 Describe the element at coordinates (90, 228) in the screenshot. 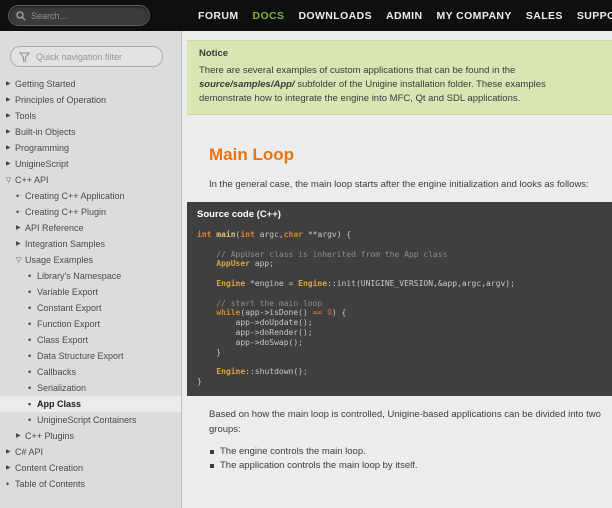

I see `sidebar-item-api-reference: ▶ API Reference` at that location.